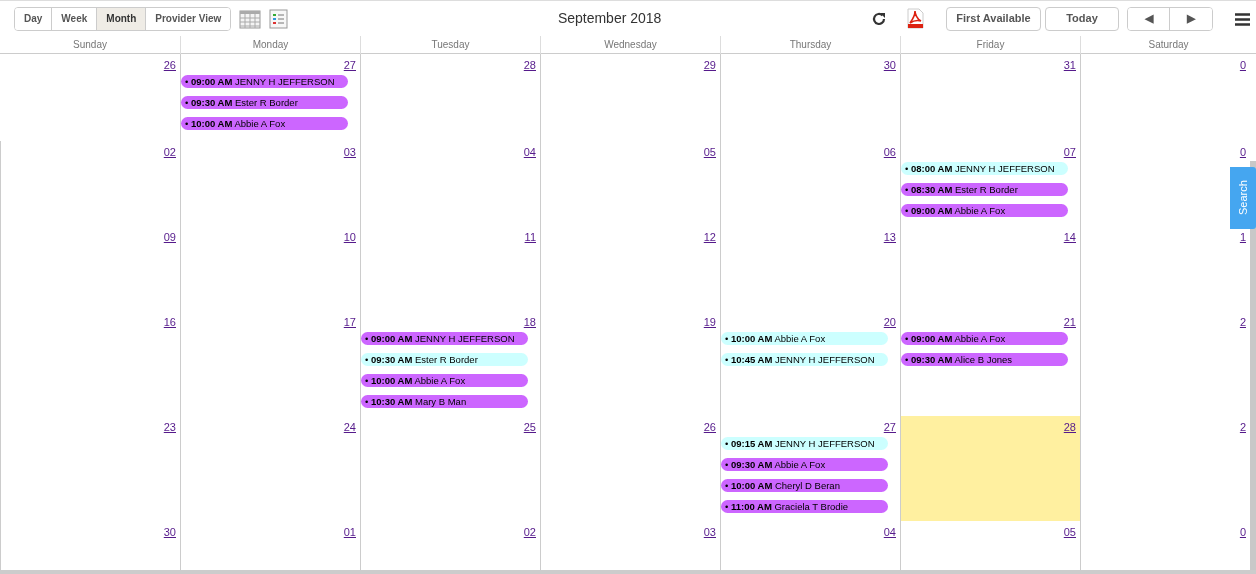  Describe the element at coordinates (169, 237) in the screenshot. I see `date-link: 09` at that location.